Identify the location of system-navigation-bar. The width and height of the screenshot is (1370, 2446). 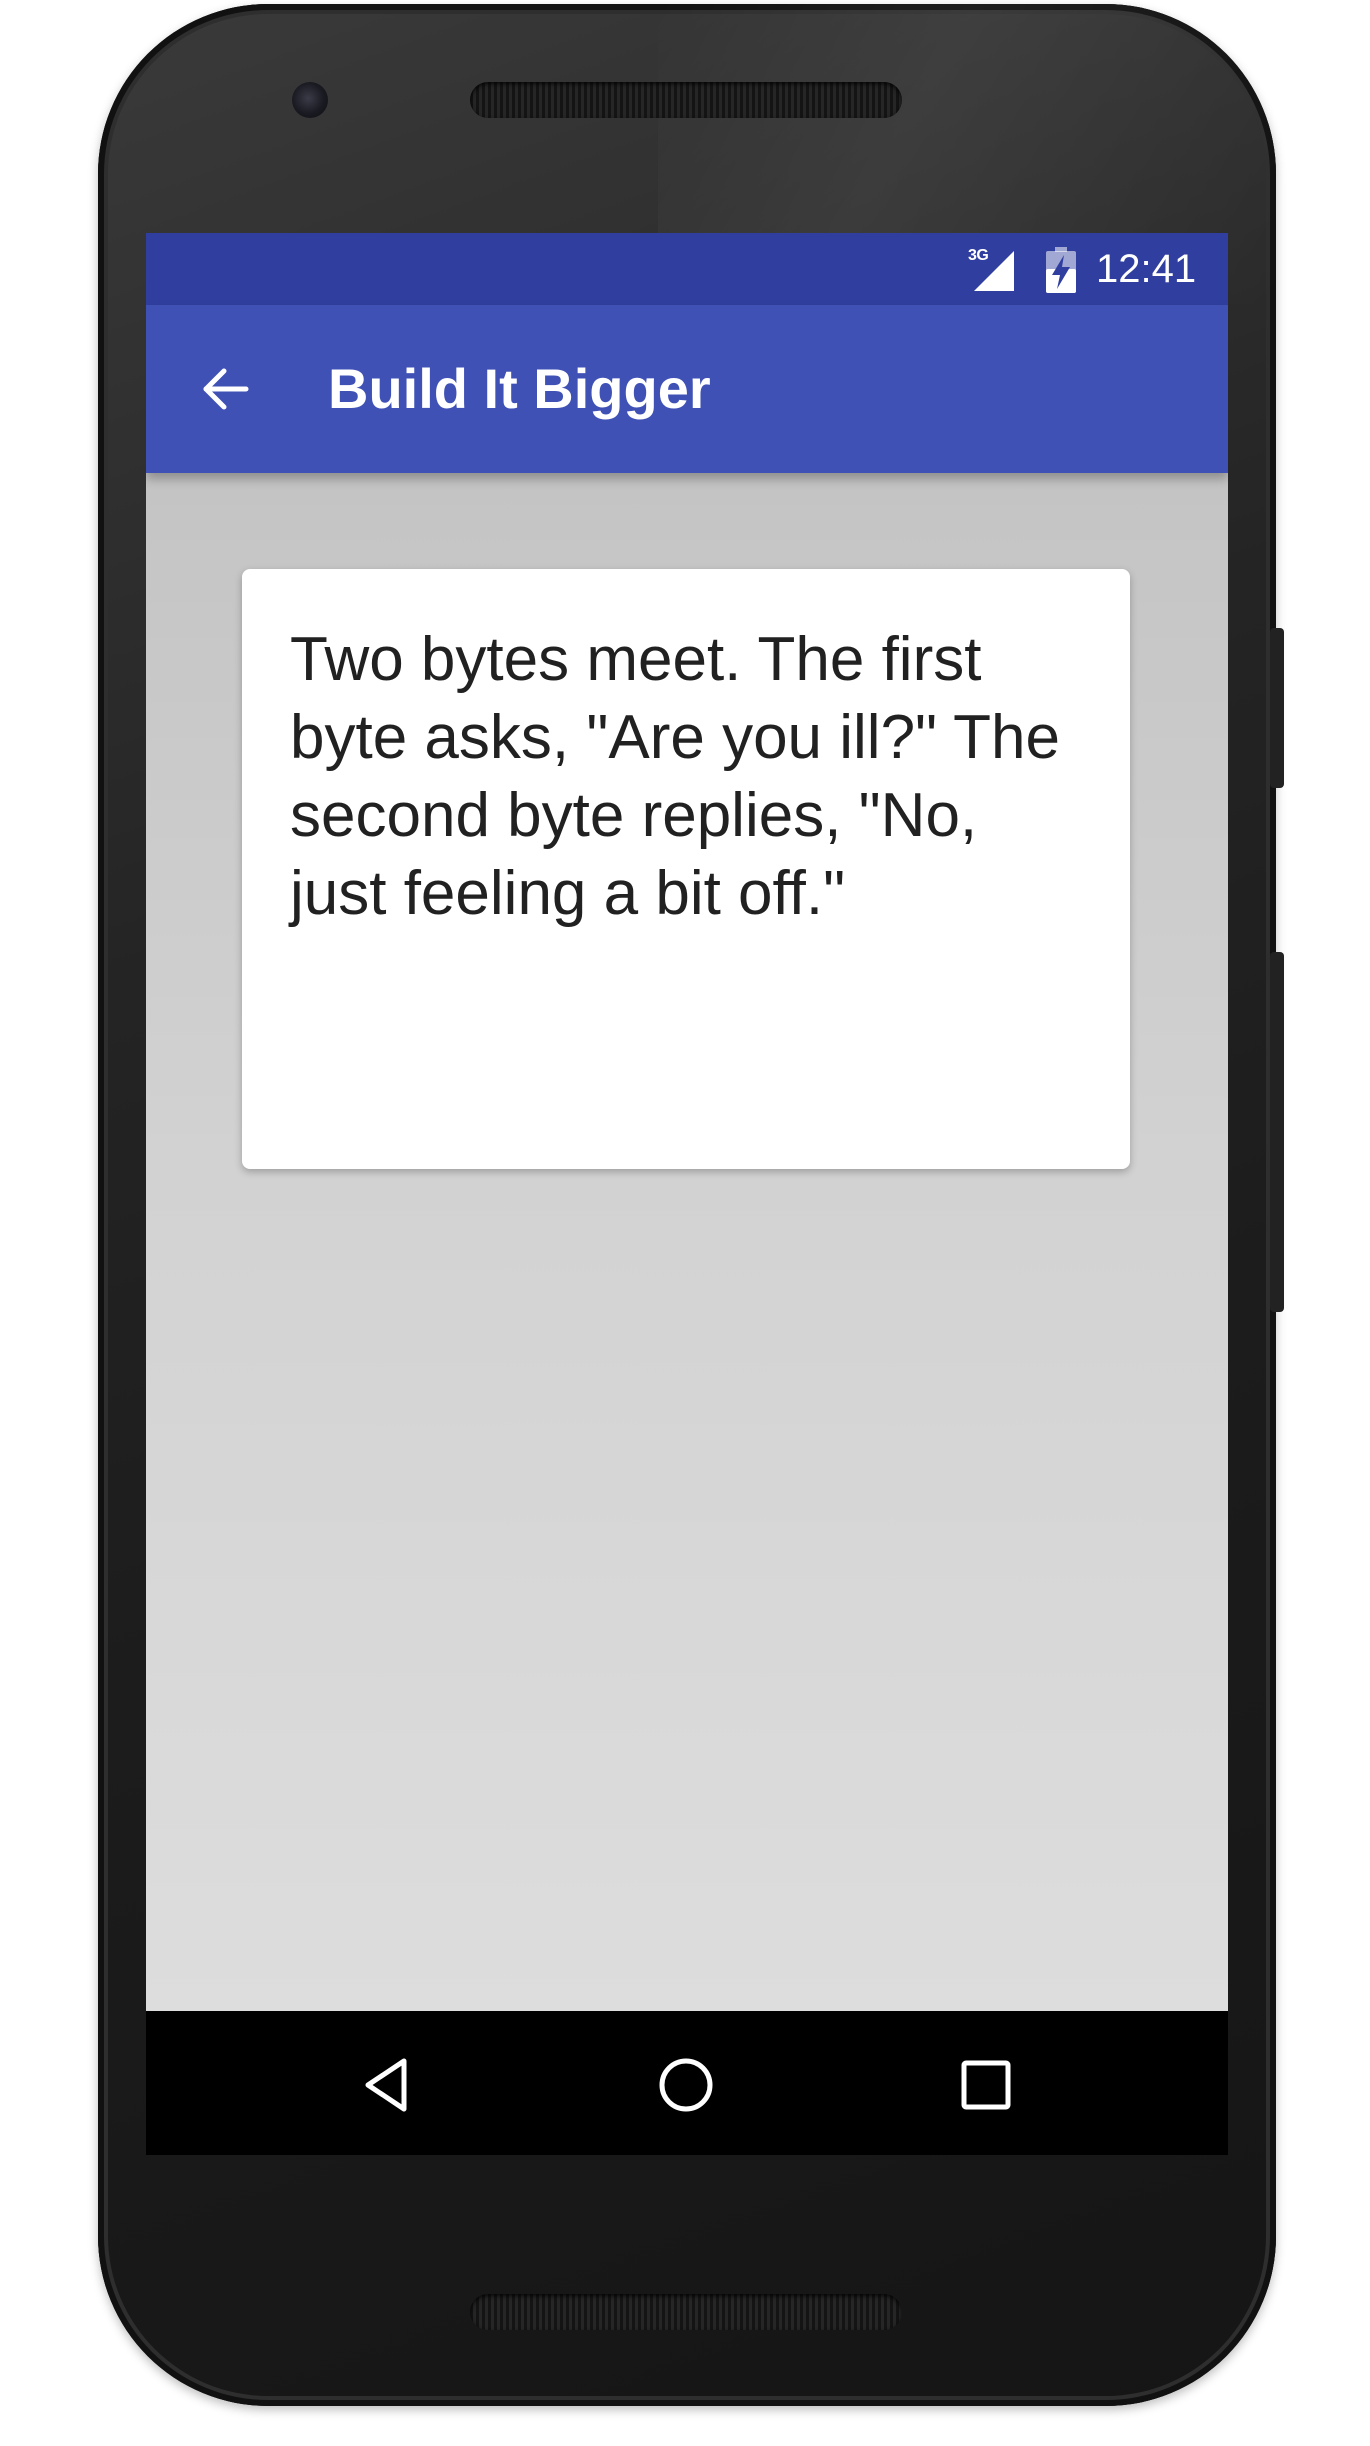
(687, 2083).